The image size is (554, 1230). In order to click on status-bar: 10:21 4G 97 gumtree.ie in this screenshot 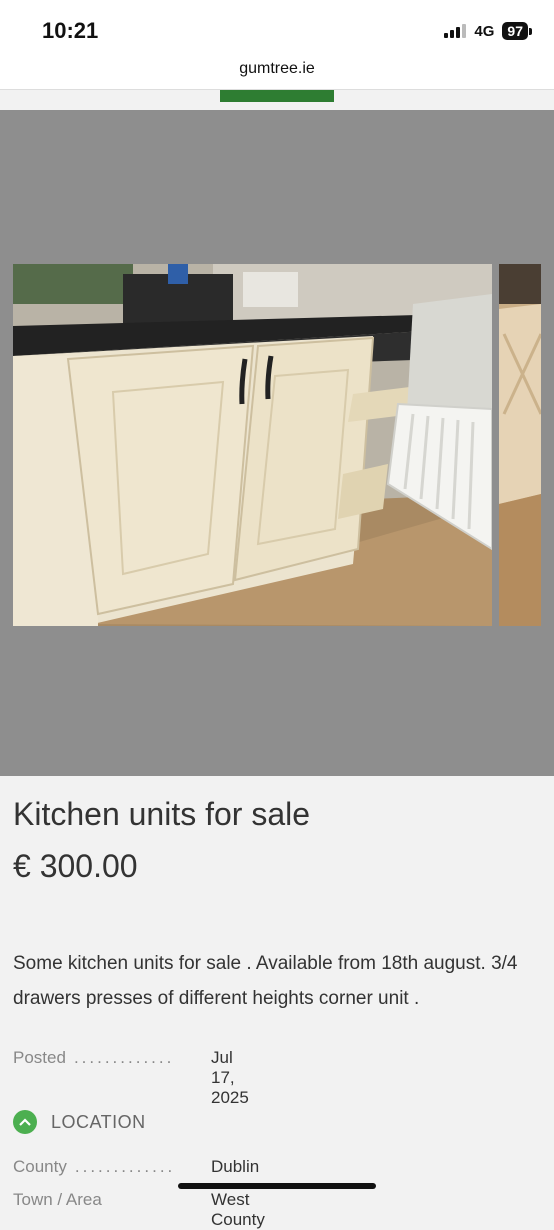, I will do `click(277, 45)`.